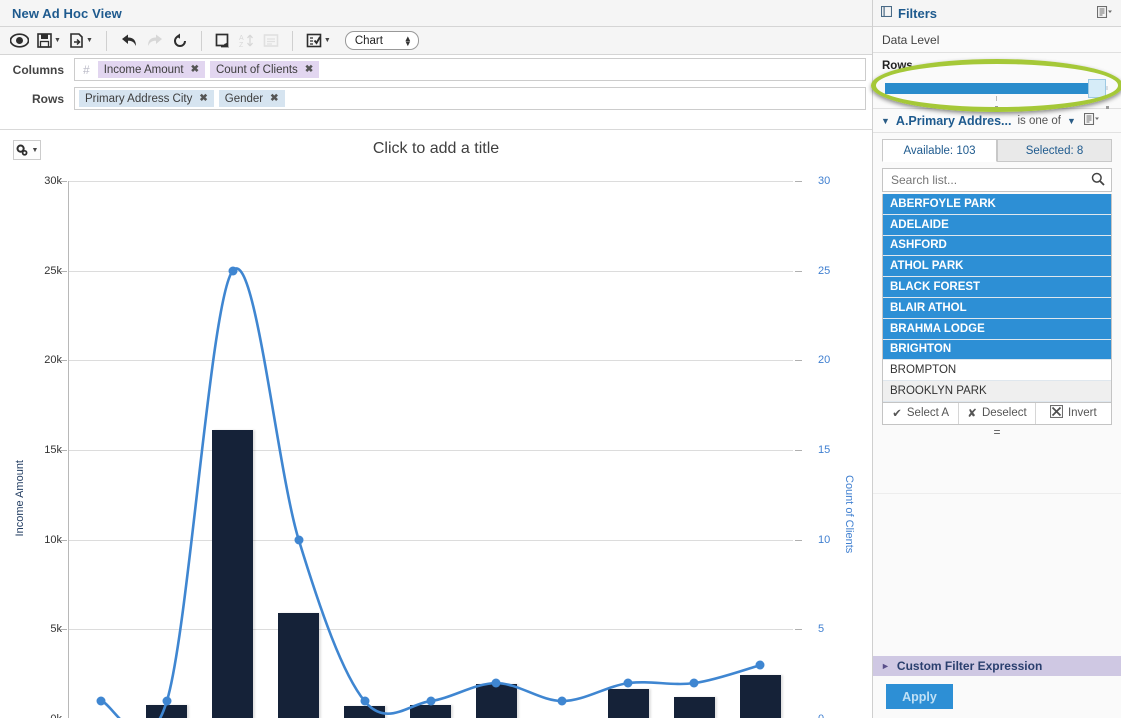 The height and width of the screenshot is (718, 1121). What do you see at coordinates (997, 287) in the screenshot?
I see `filter-list-item: BLACK FOREST` at bounding box center [997, 287].